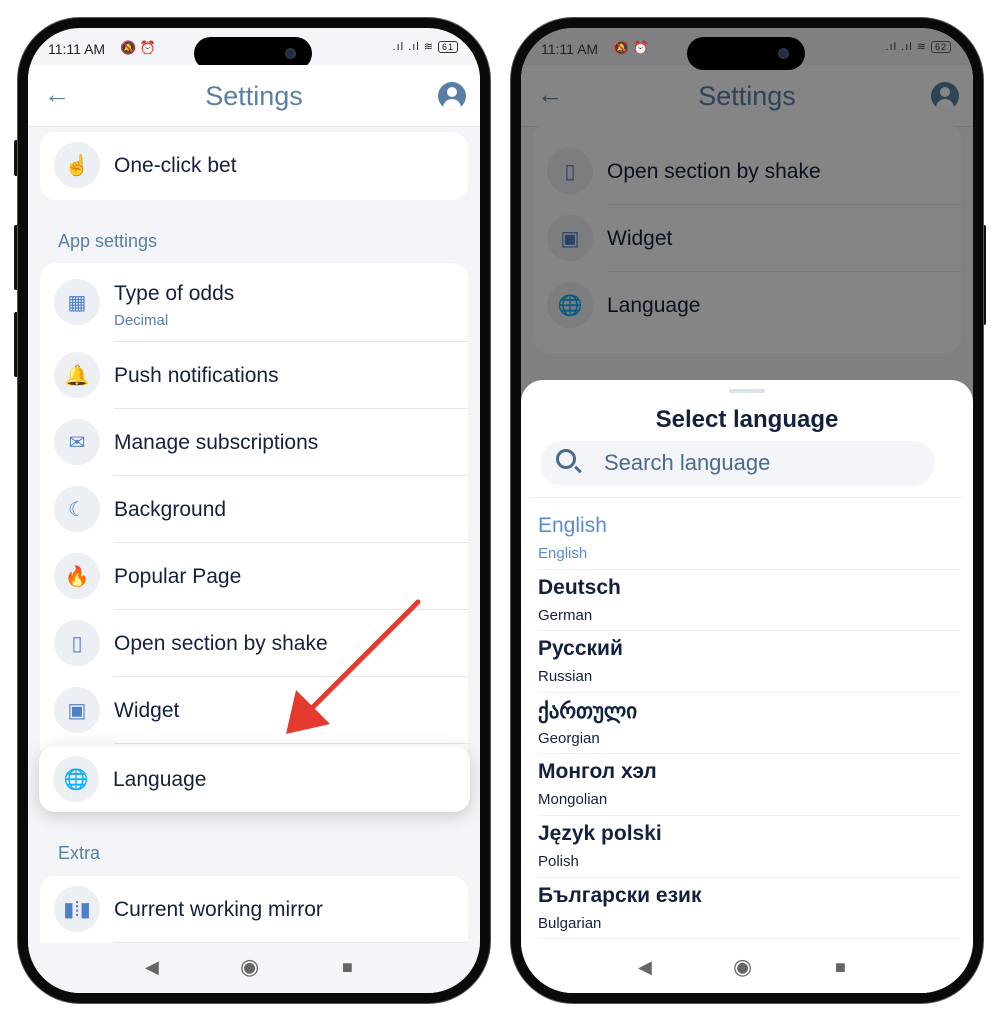  Describe the element at coordinates (563, 553) in the screenshot. I see `language-english-name: English` at that location.